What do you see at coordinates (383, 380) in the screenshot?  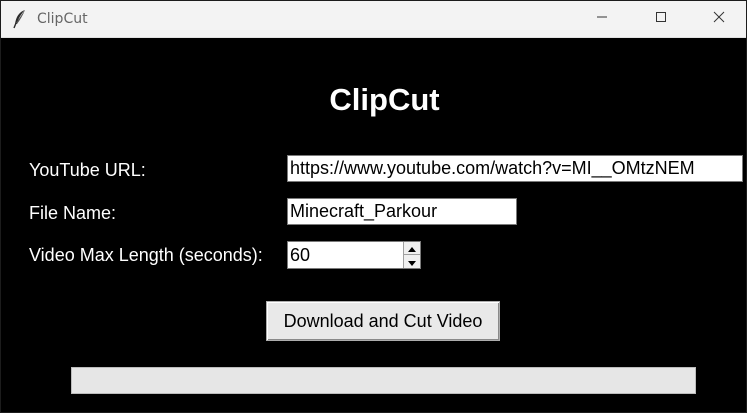 I see `progress-bar` at bounding box center [383, 380].